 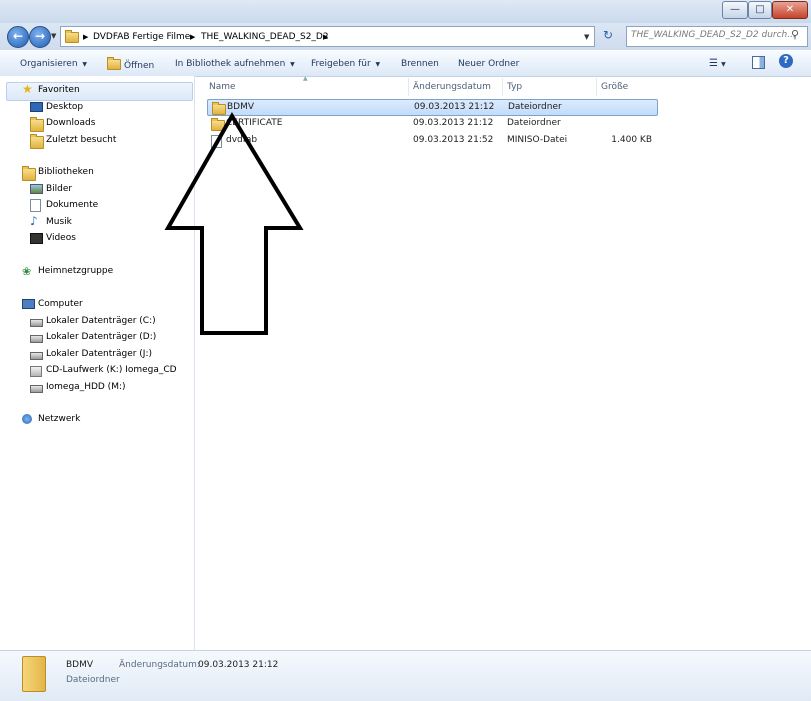 I want to click on refresh-icon: ↻, so click(x=608, y=36).